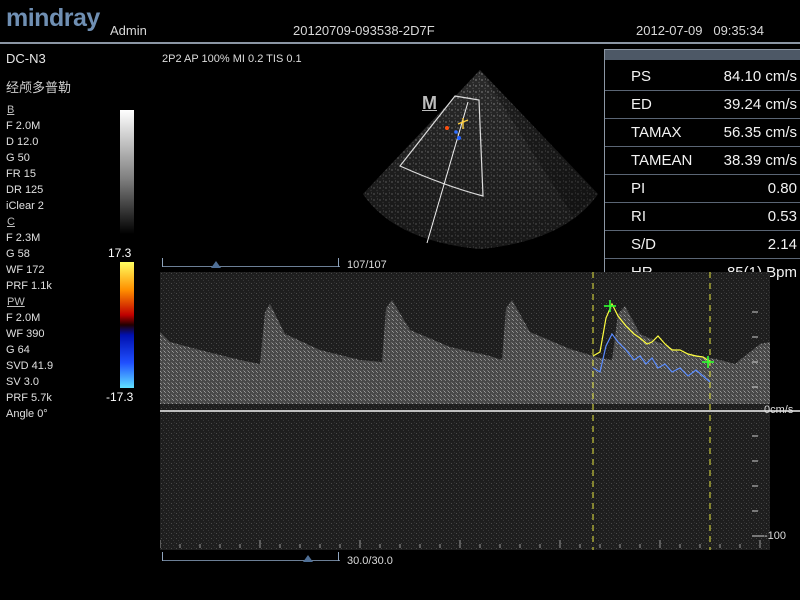  What do you see at coordinates (760, 132) in the screenshot?
I see `measurement-value: 56.35 cm/s` at bounding box center [760, 132].